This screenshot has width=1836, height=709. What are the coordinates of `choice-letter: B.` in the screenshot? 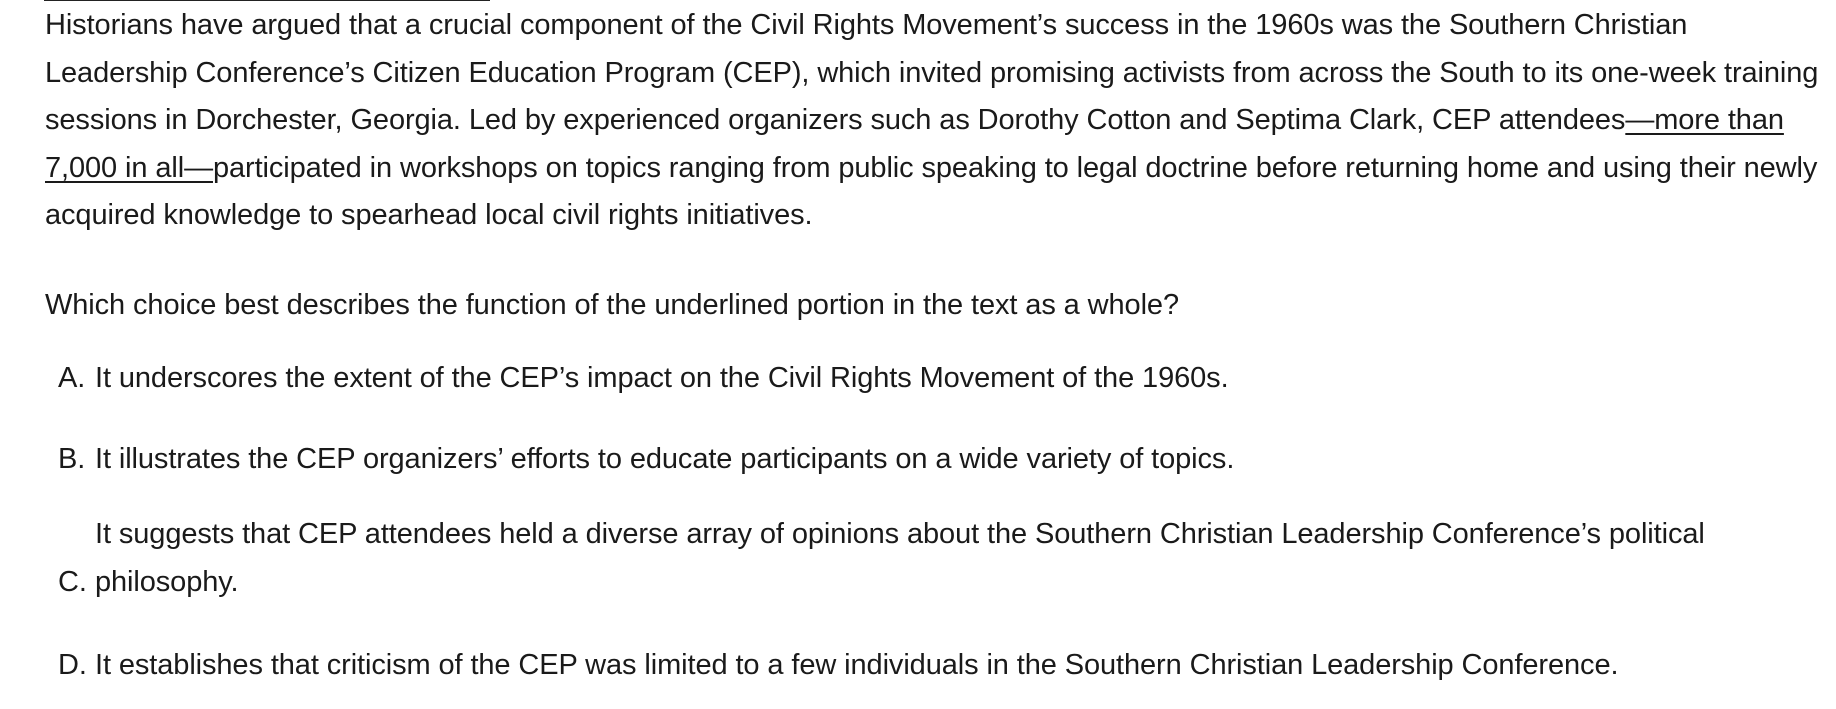 It's located at (72, 459).